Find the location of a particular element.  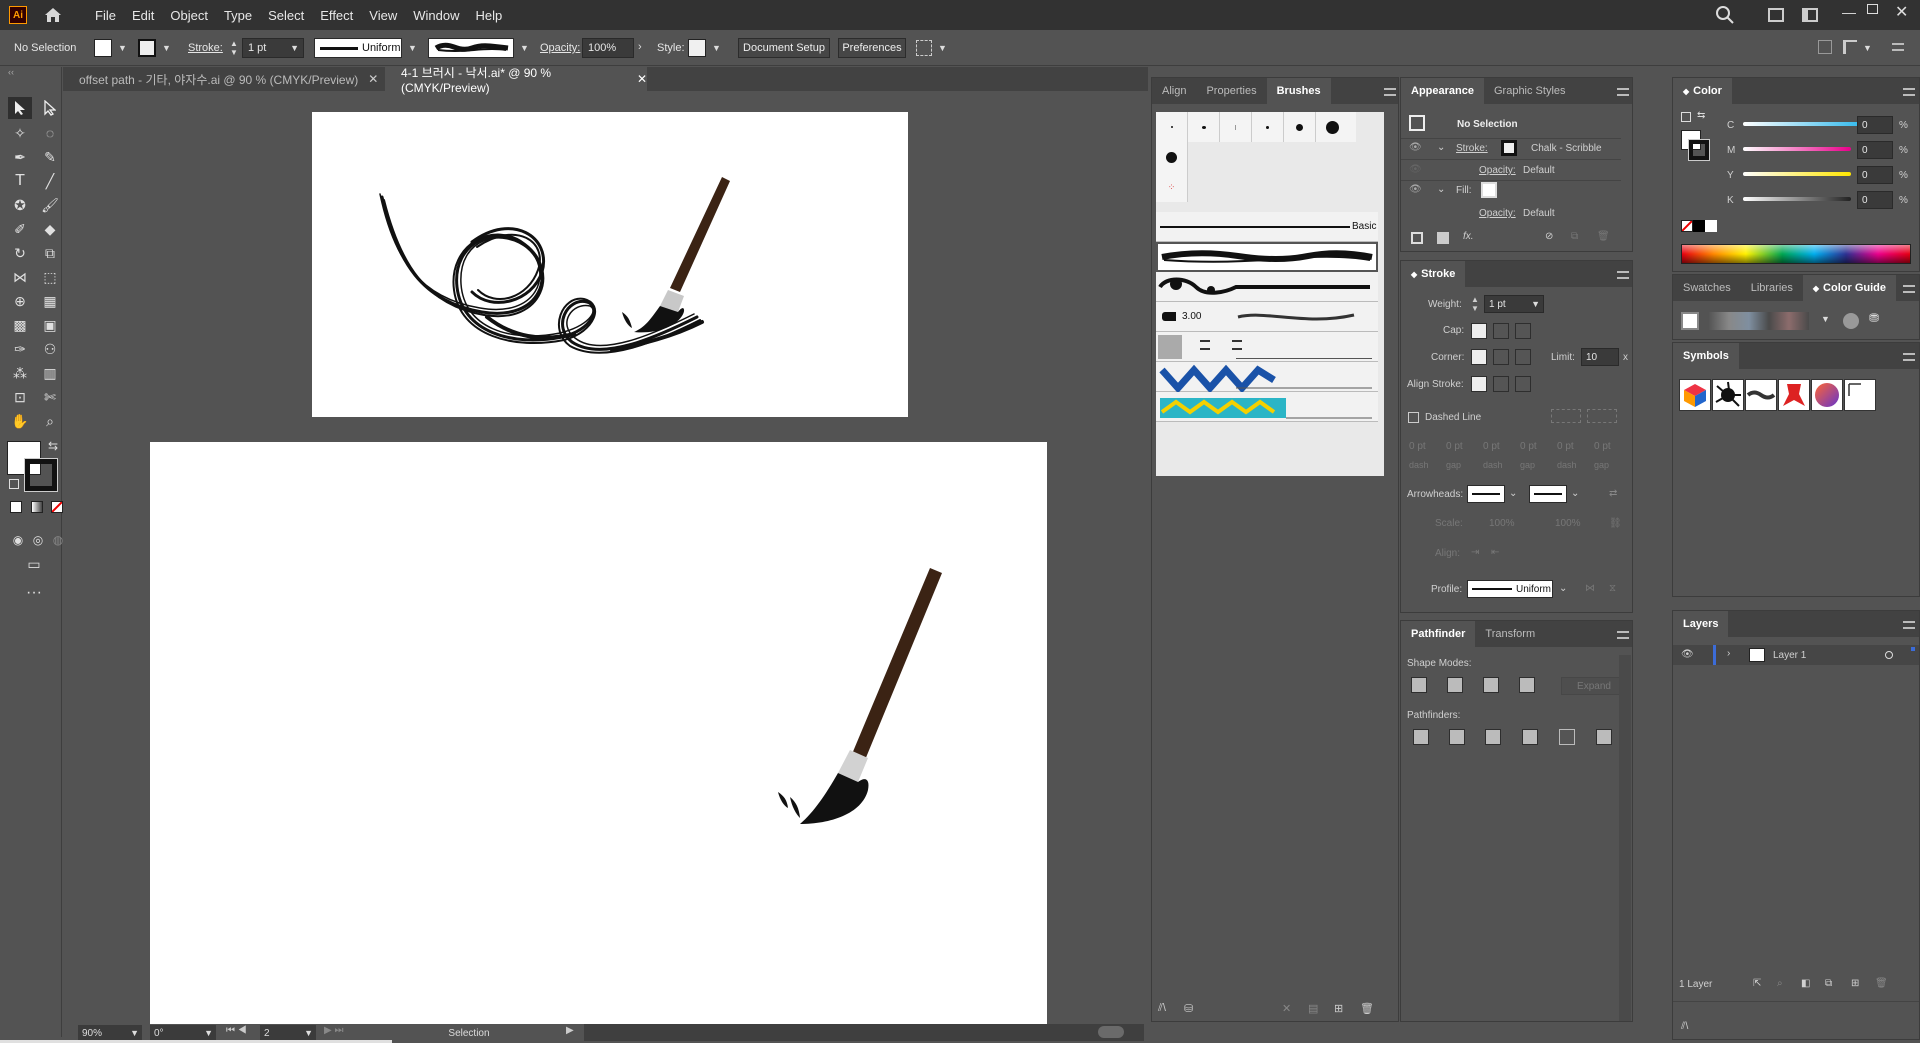

fill-swatch is located at coordinates (1489, 190).